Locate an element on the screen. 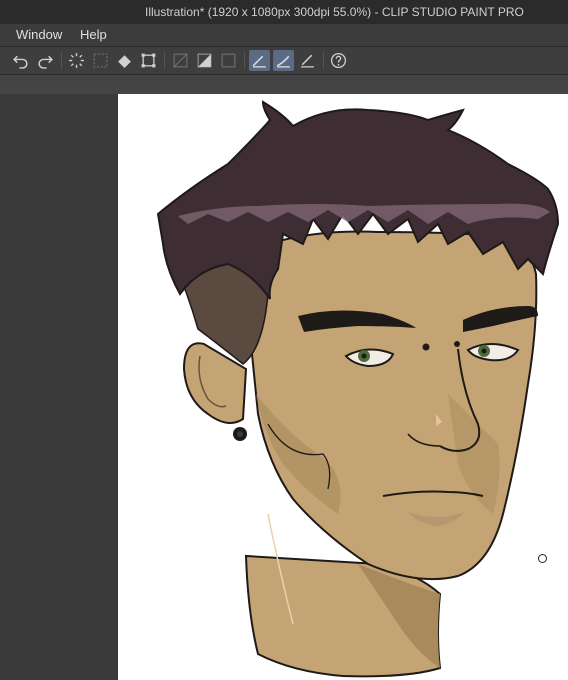 Image resolution: width=568 pixels, height=680 pixels. fill-button is located at coordinates (124, 60).